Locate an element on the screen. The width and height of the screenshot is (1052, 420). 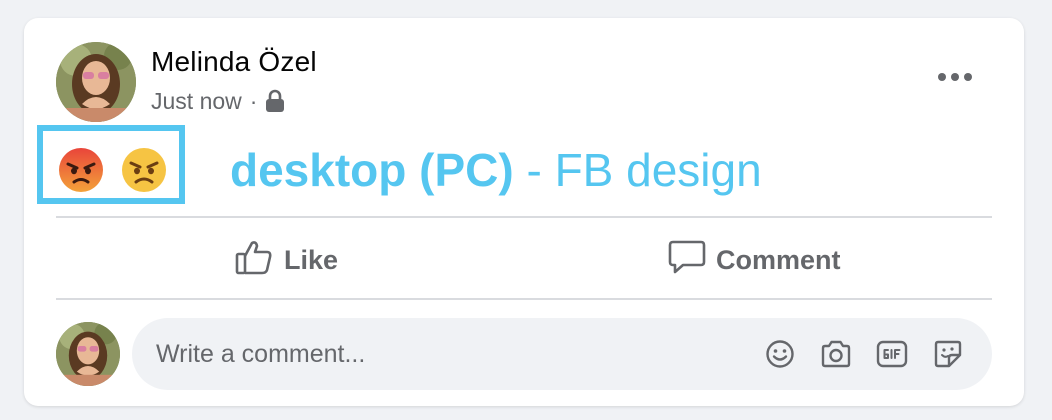
caption-rest: - FB design is located at coordinates (637, 170).